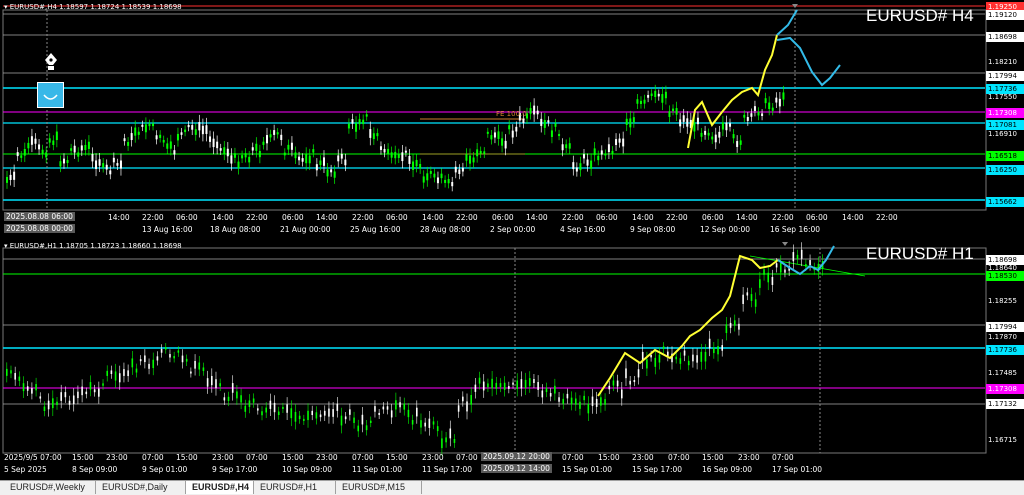 The height and width of the screenshot is (495, 1024). I want to click on h1-shift-marker, so click(785, 244).